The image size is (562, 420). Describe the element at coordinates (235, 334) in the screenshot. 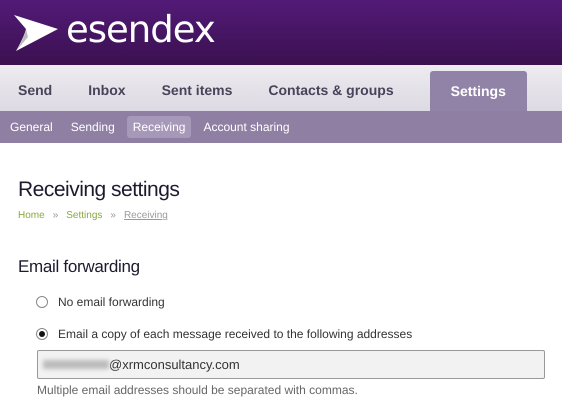

I see `radio-label: Email a copy of each message received to the following addresses` at that location.